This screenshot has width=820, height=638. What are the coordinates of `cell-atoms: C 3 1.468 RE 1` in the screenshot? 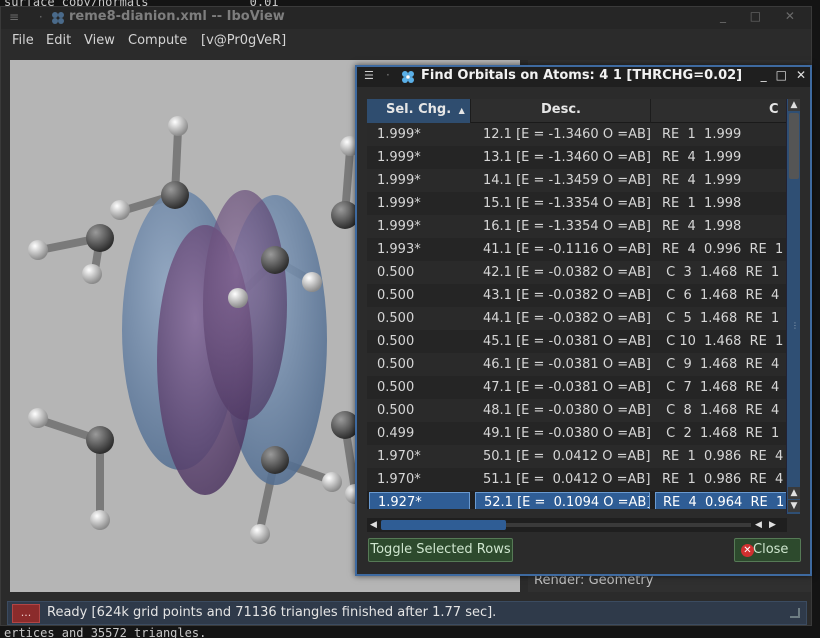 It's located at (721, 272).